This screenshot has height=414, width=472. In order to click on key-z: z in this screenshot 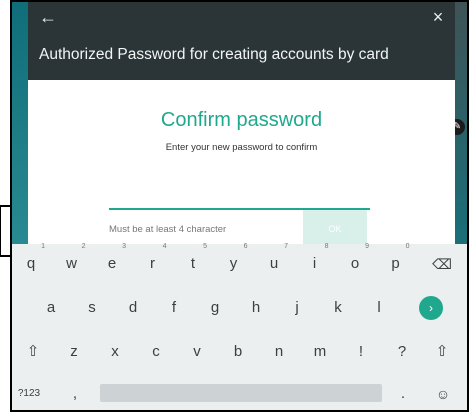, I will do `click(74, 352)`.